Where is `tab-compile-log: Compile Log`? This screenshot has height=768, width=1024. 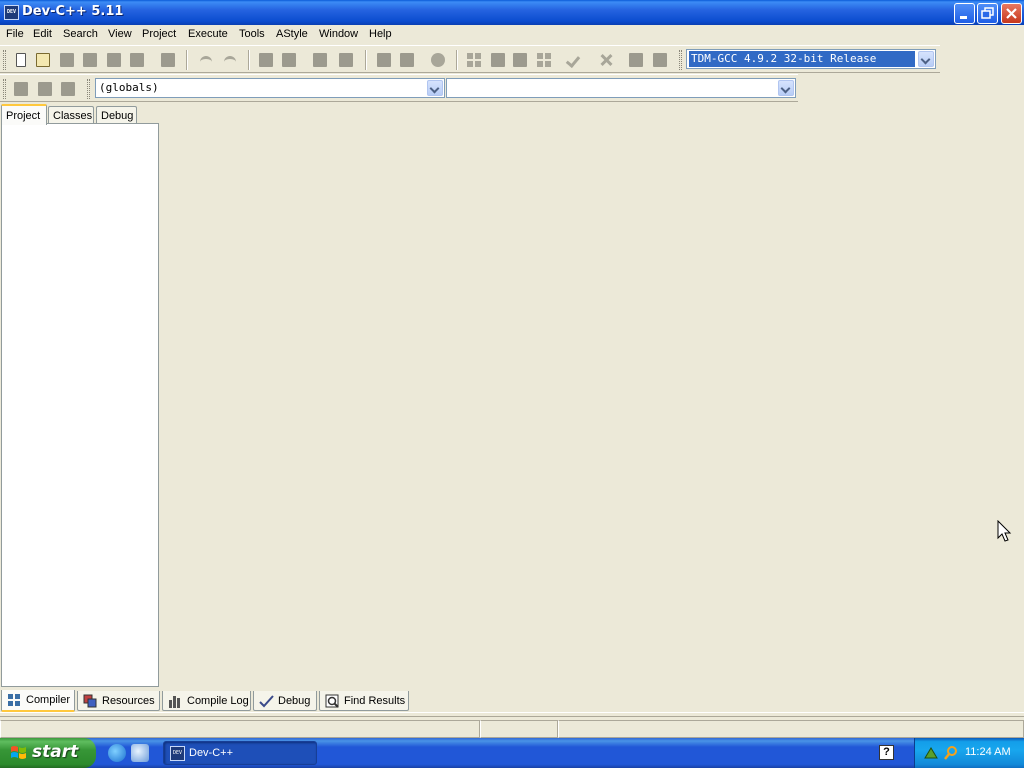
tab-compile-log: Compile Log is located at coordinates (206, 701).